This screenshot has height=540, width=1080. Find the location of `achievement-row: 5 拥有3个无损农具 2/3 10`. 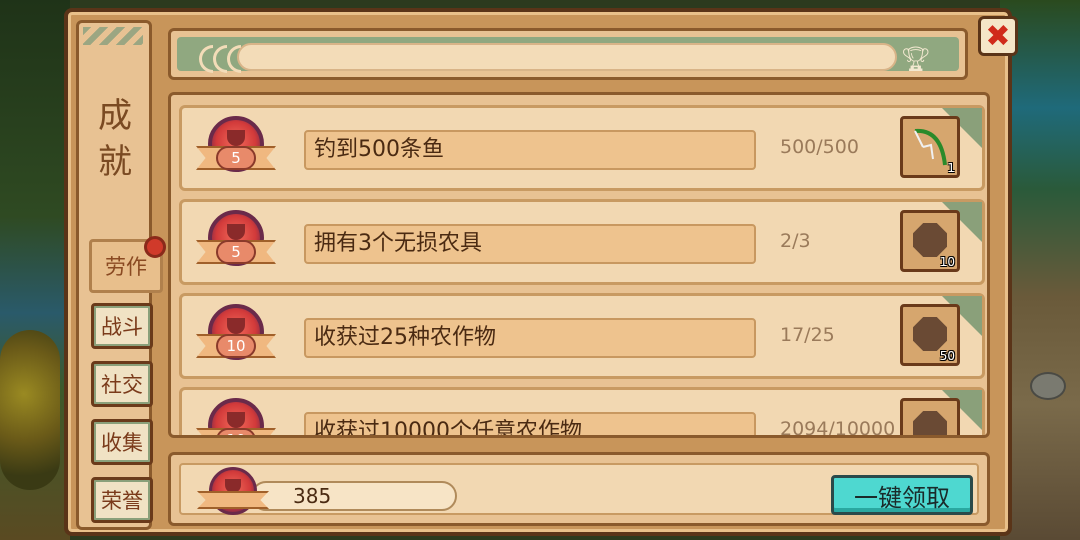

achievement-row: 5 拥有3个无损农具 2/3 10 is located at coordinates (582, 242).